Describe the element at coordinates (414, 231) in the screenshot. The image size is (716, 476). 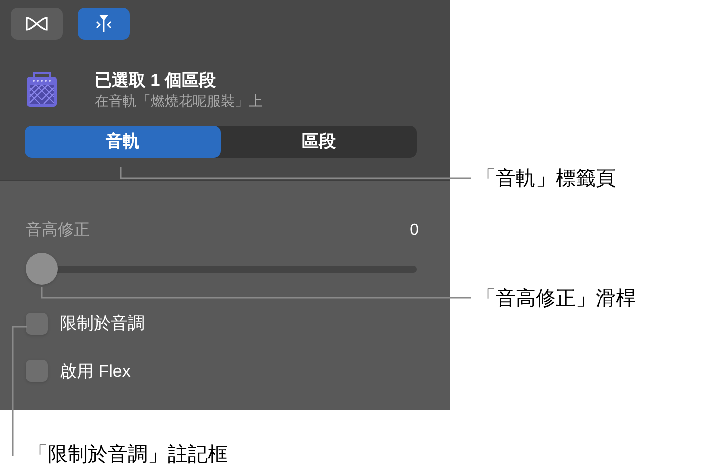
I see `pitch-correction-value: 0` at that location.